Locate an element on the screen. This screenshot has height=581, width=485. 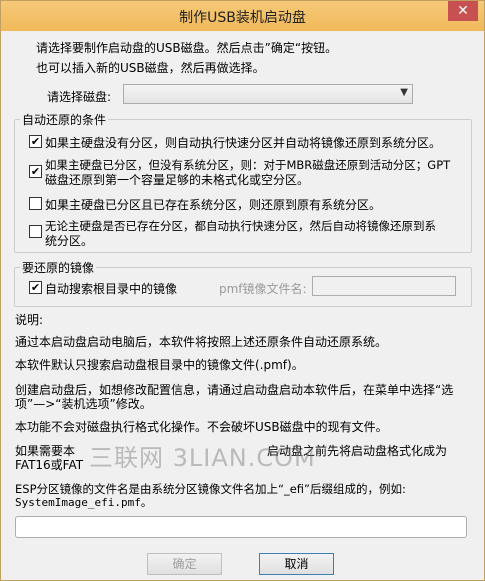
description-p2: 本软件默认只搜索启动盘根目录中的镜像文件(.pmf)。 is located at coordinates (159, 365).